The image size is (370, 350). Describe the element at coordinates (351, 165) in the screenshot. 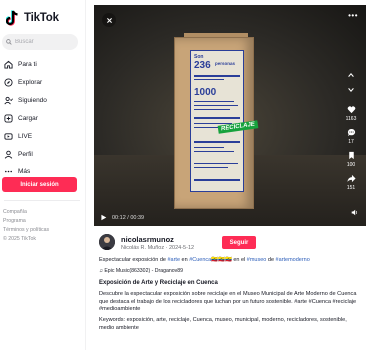

I see `save-count: 100` at that location.